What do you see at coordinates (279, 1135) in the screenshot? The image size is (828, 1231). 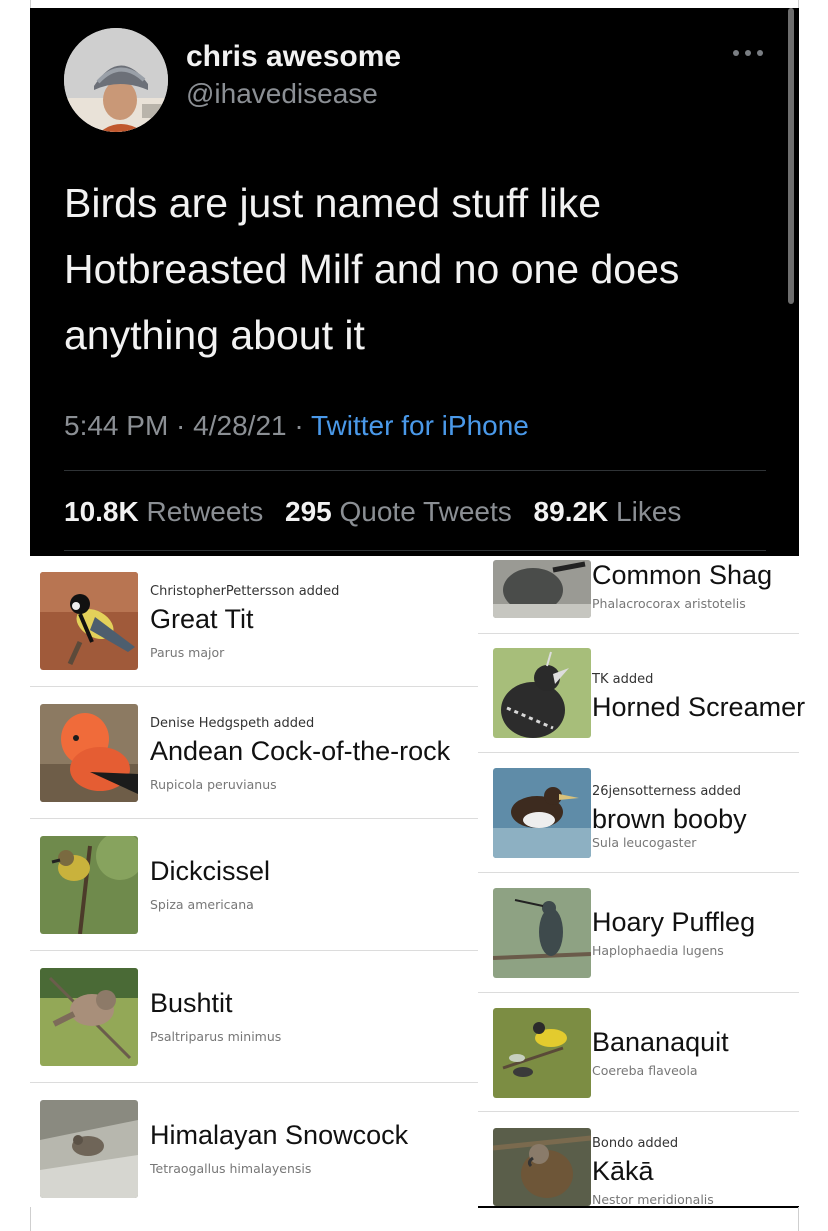 I see `bird-name: Himalayan Snowcock` at bounding box center [279, 1135].